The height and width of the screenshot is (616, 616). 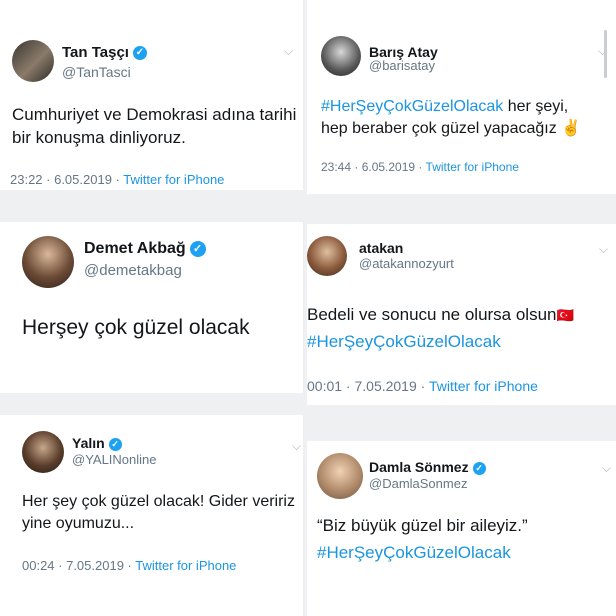 What do you see at coordinates (133, 270) in the screenshot?
I see `handle: @demetakbag` at bounding box center [133, 270].